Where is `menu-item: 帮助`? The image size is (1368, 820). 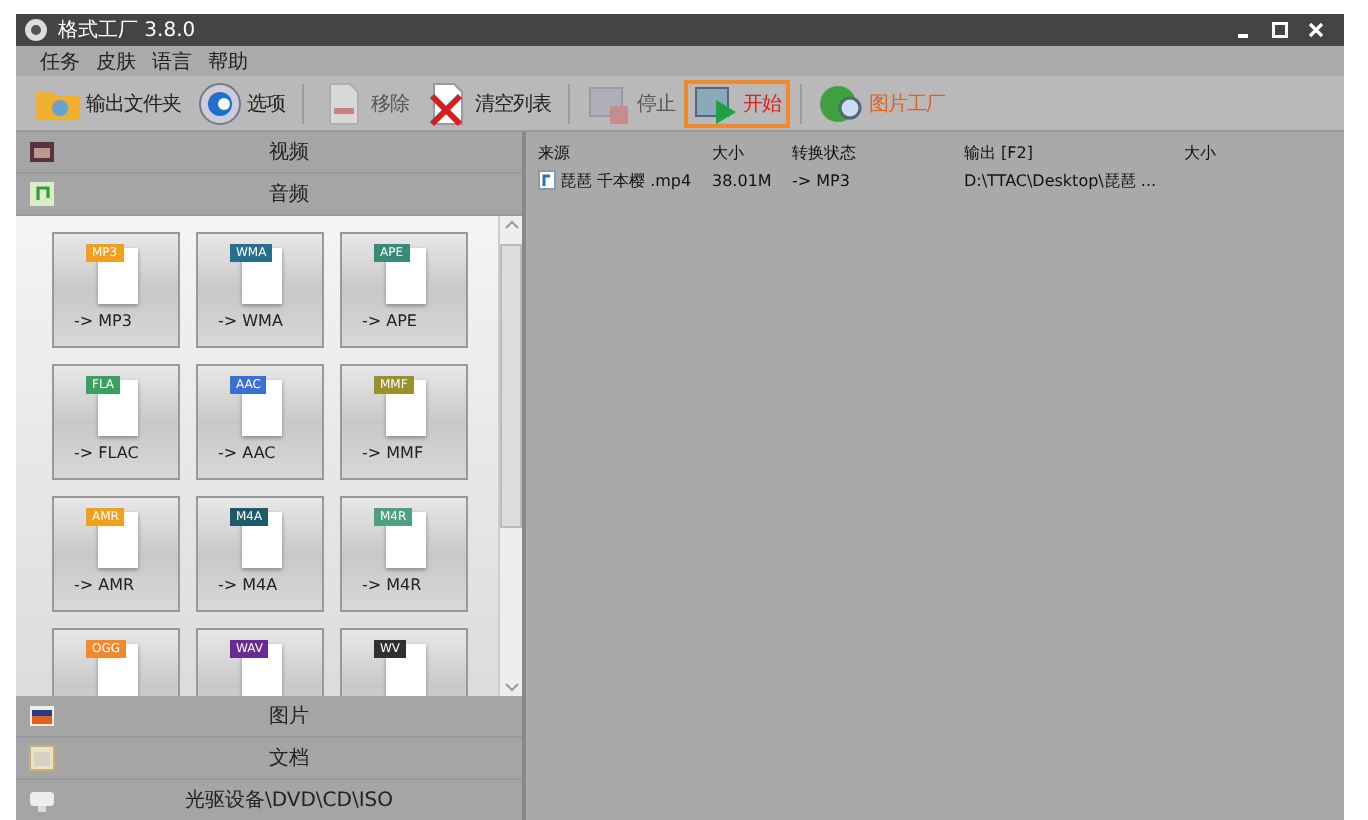
menu-item: 帮助 is located at coordinates (228, 61).